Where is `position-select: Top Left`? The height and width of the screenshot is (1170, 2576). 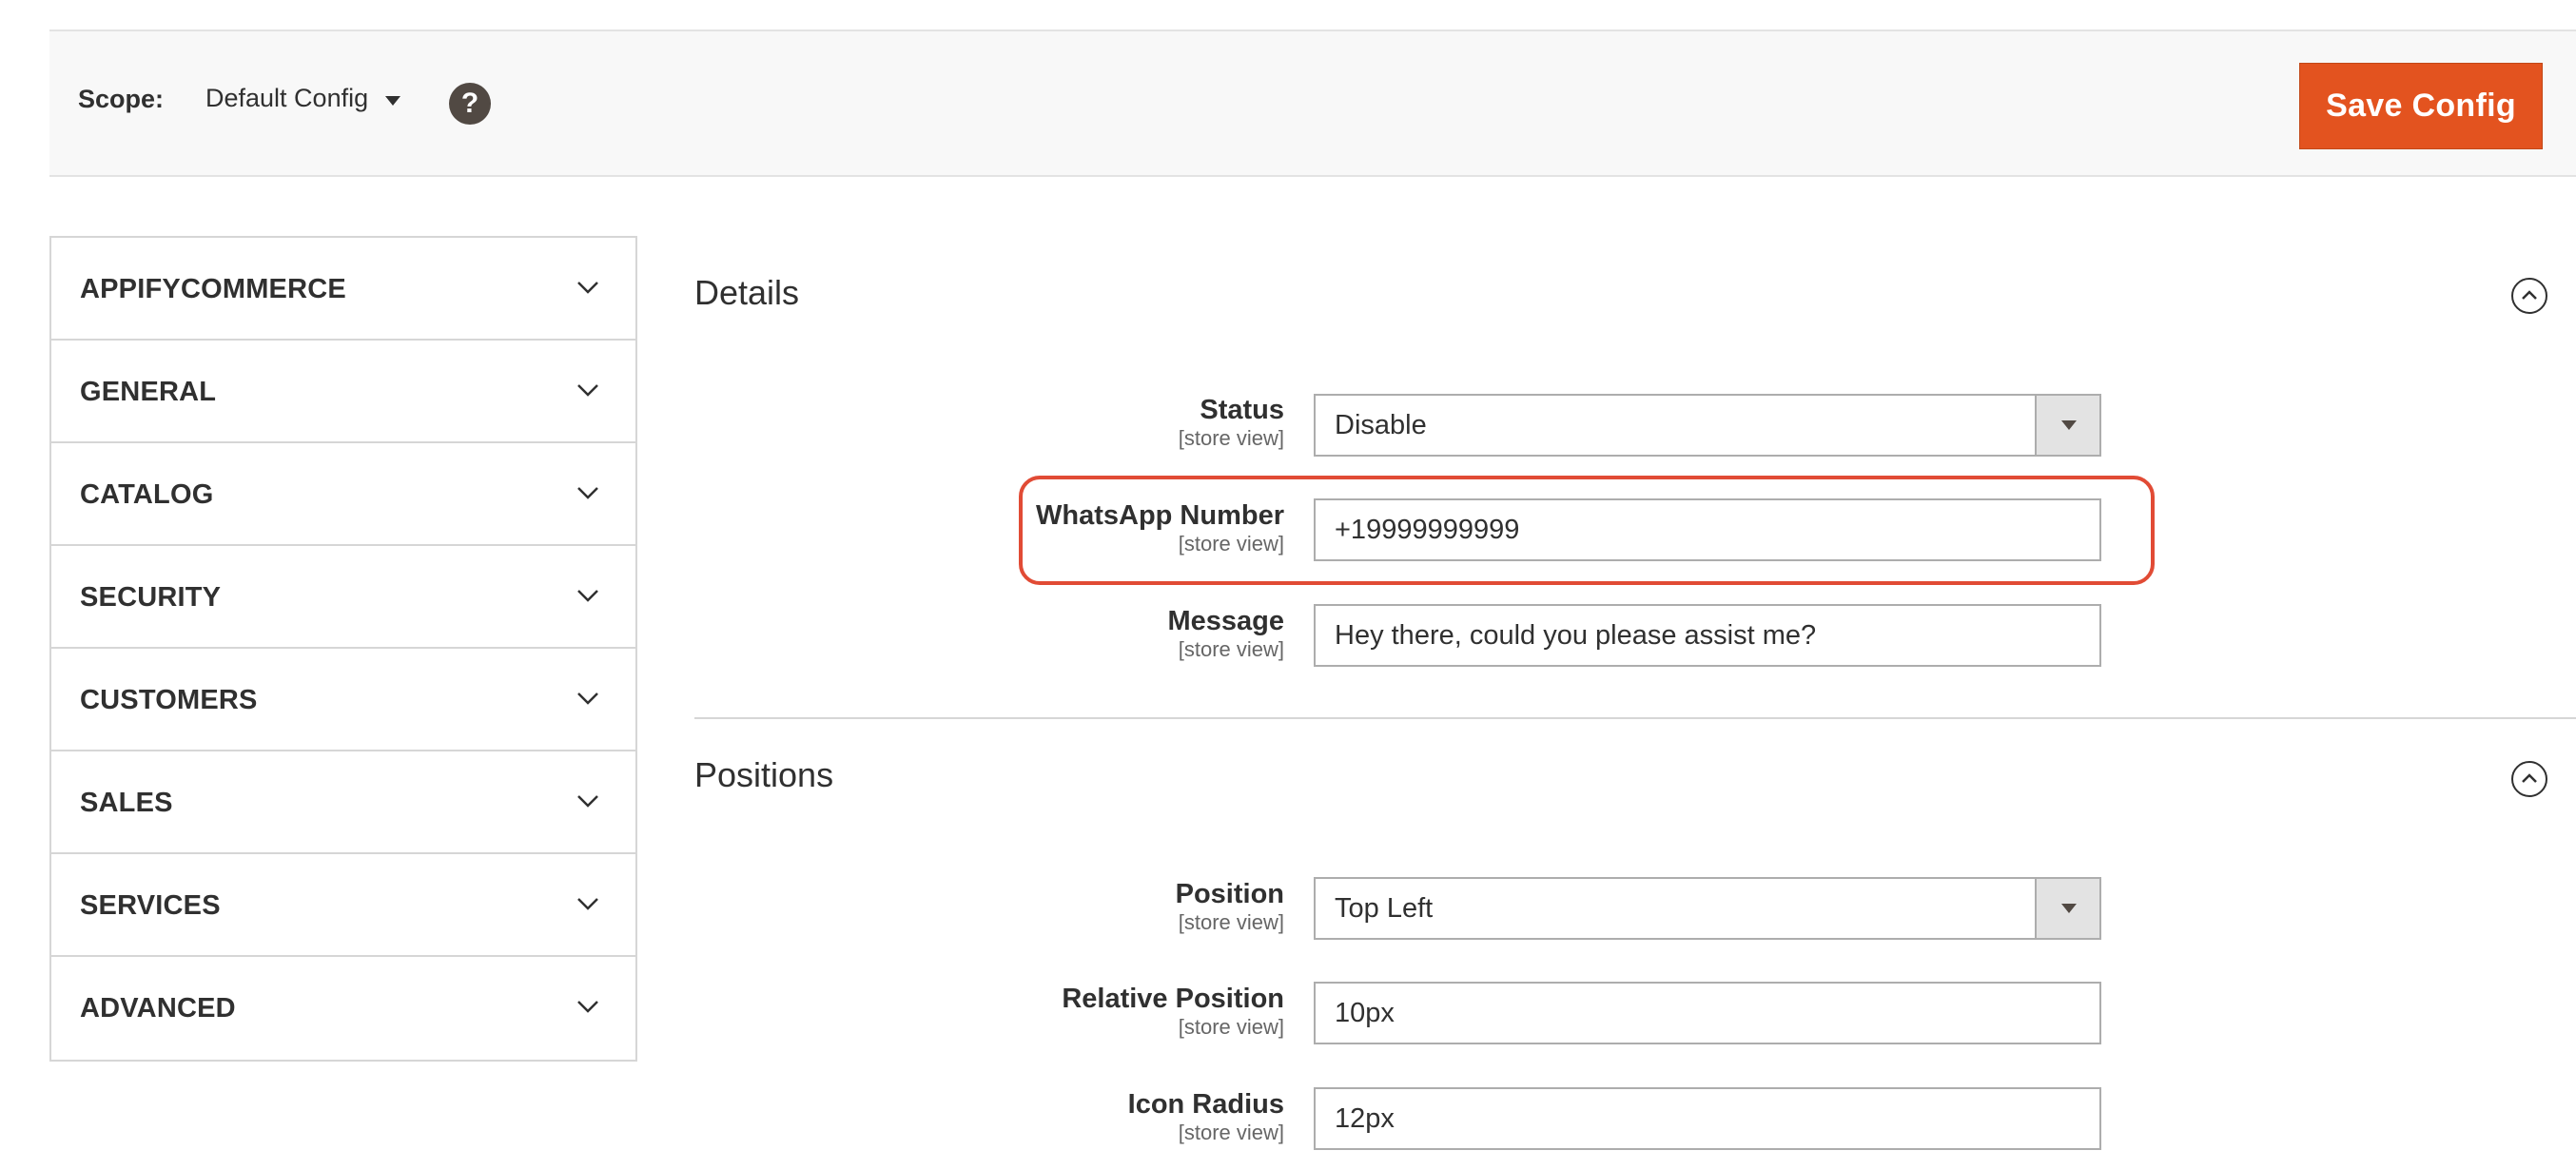 position-select: Top Left is located at coordinates (1708, 908).